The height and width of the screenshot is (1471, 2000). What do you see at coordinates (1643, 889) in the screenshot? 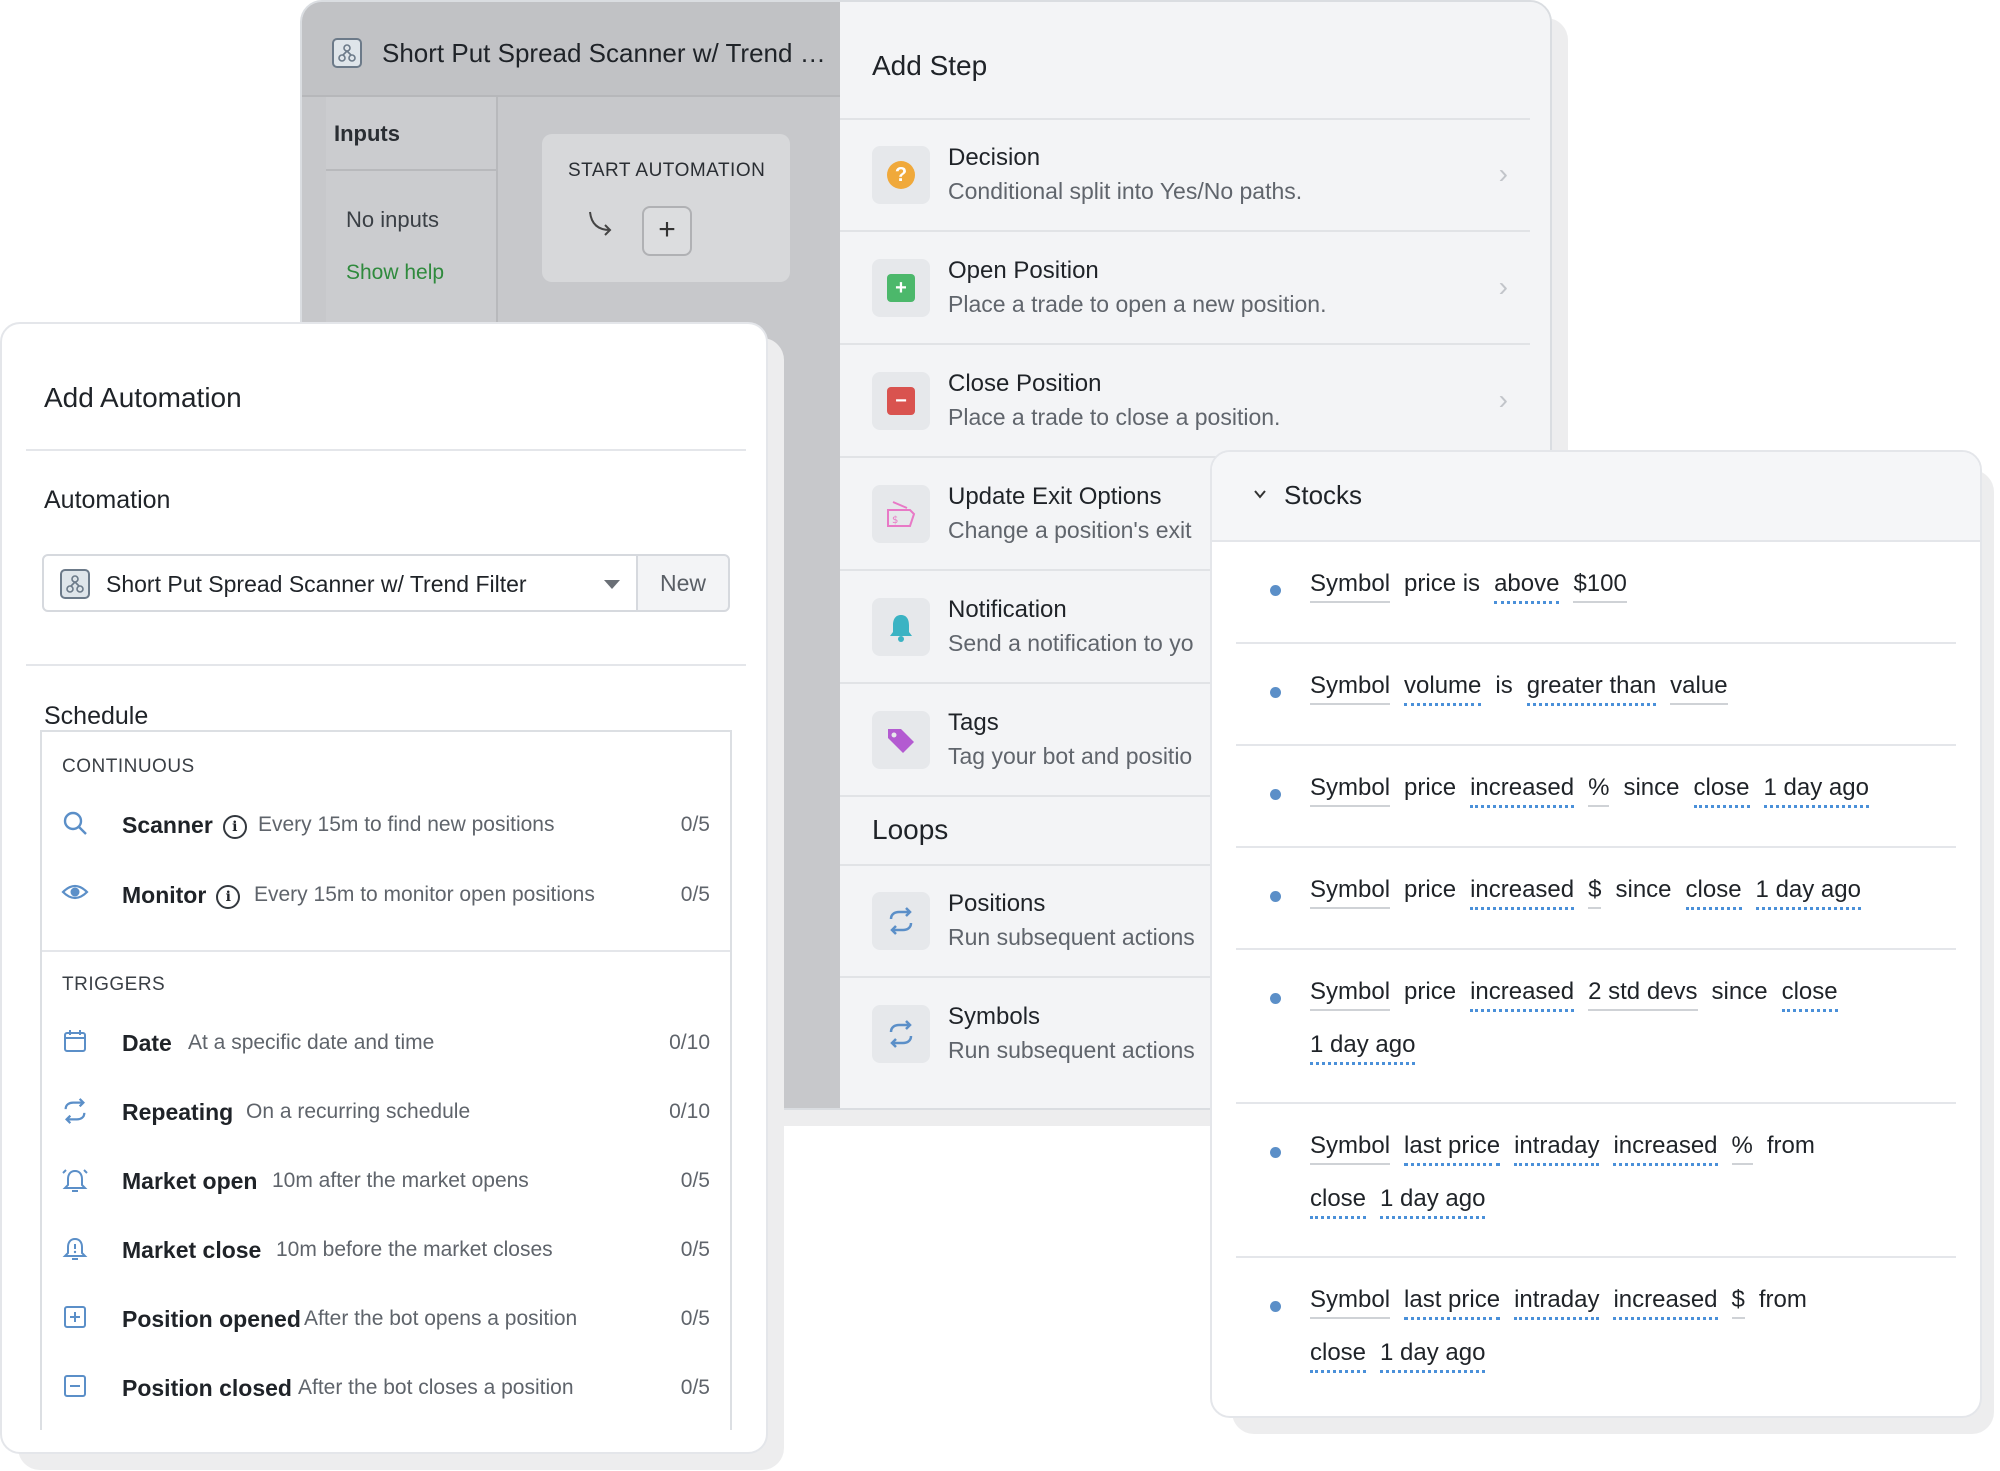
I see `condition-token: since` at bounding box center [1643, 889].